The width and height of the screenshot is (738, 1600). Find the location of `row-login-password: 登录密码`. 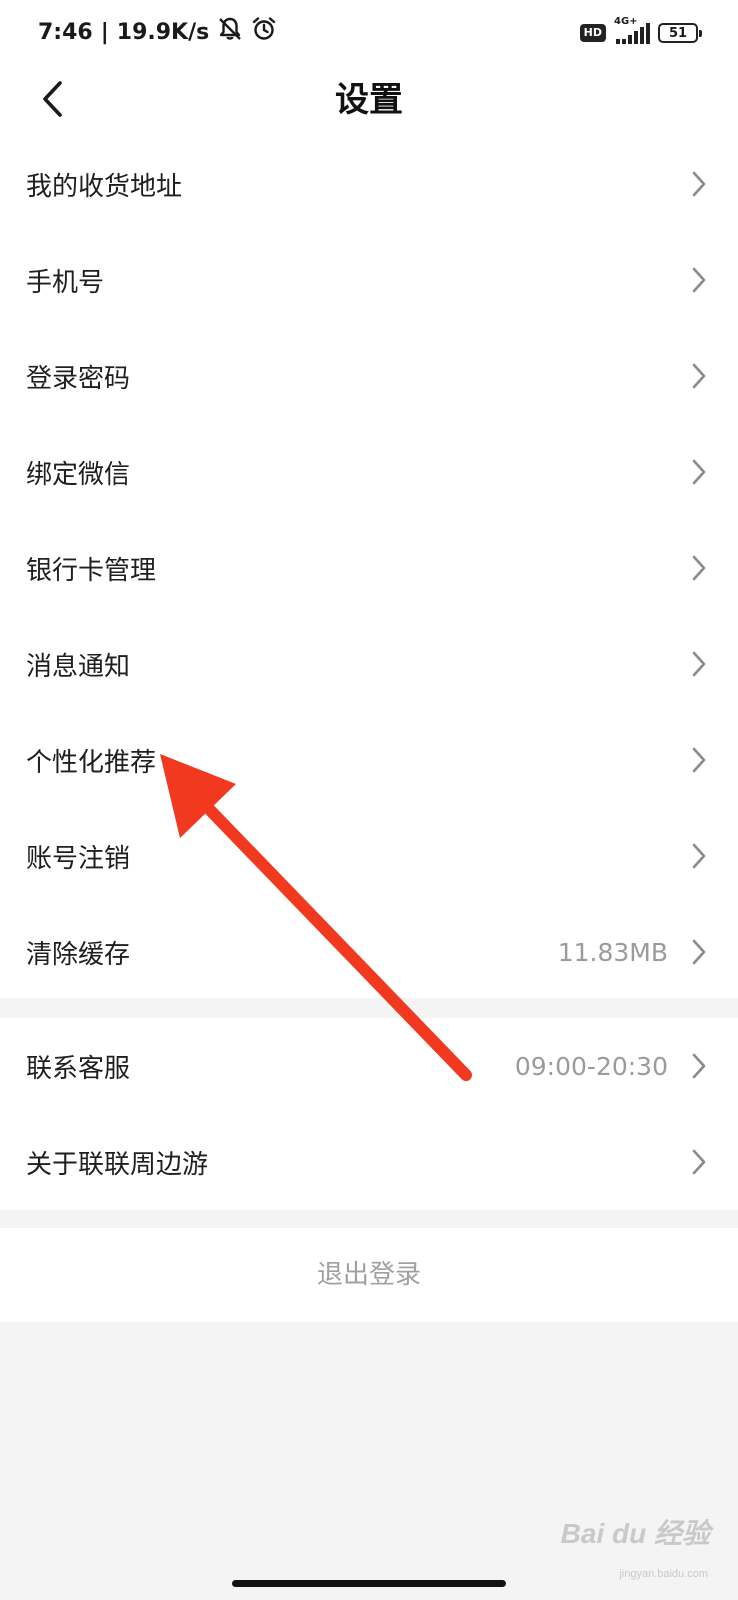

row-login-password: 登录密码 is located at coordinates (369, 376).